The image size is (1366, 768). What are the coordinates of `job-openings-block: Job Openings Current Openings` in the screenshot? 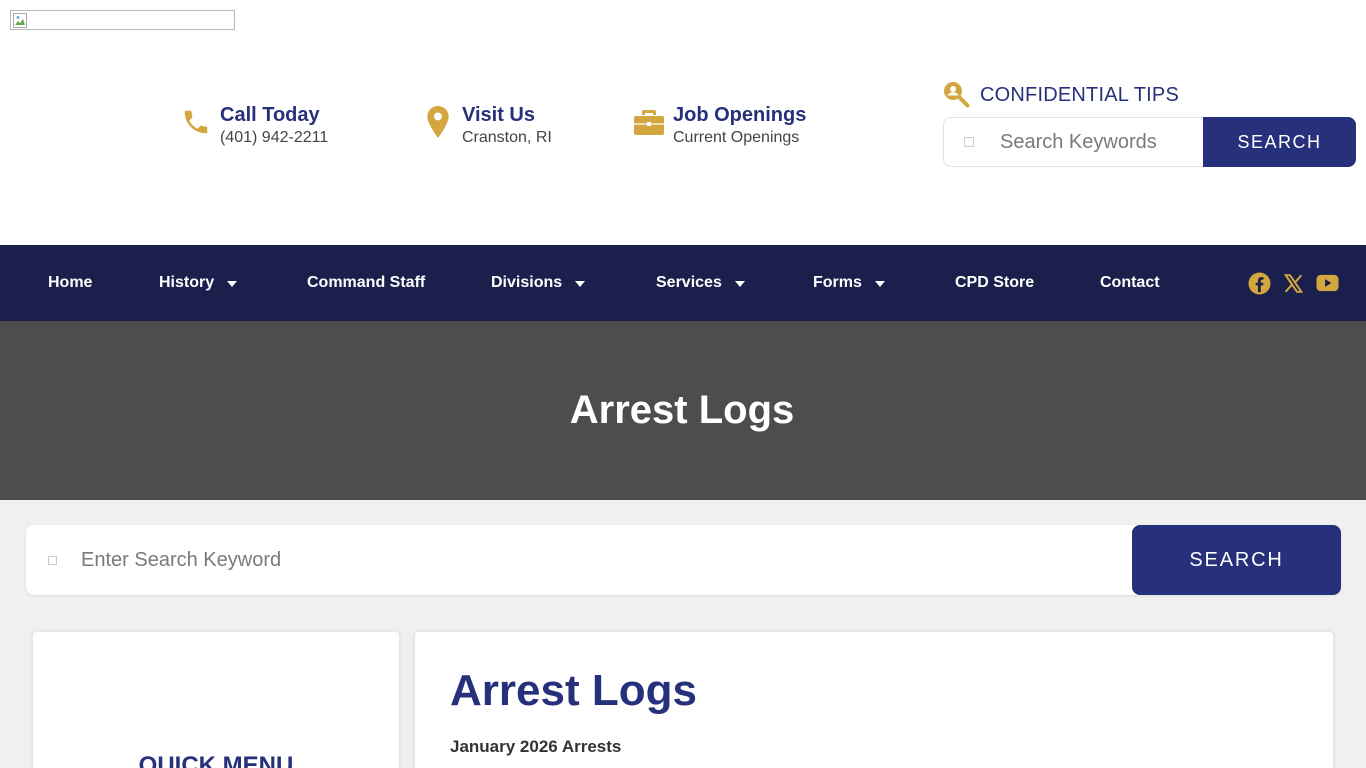 It's located at (719, 126).